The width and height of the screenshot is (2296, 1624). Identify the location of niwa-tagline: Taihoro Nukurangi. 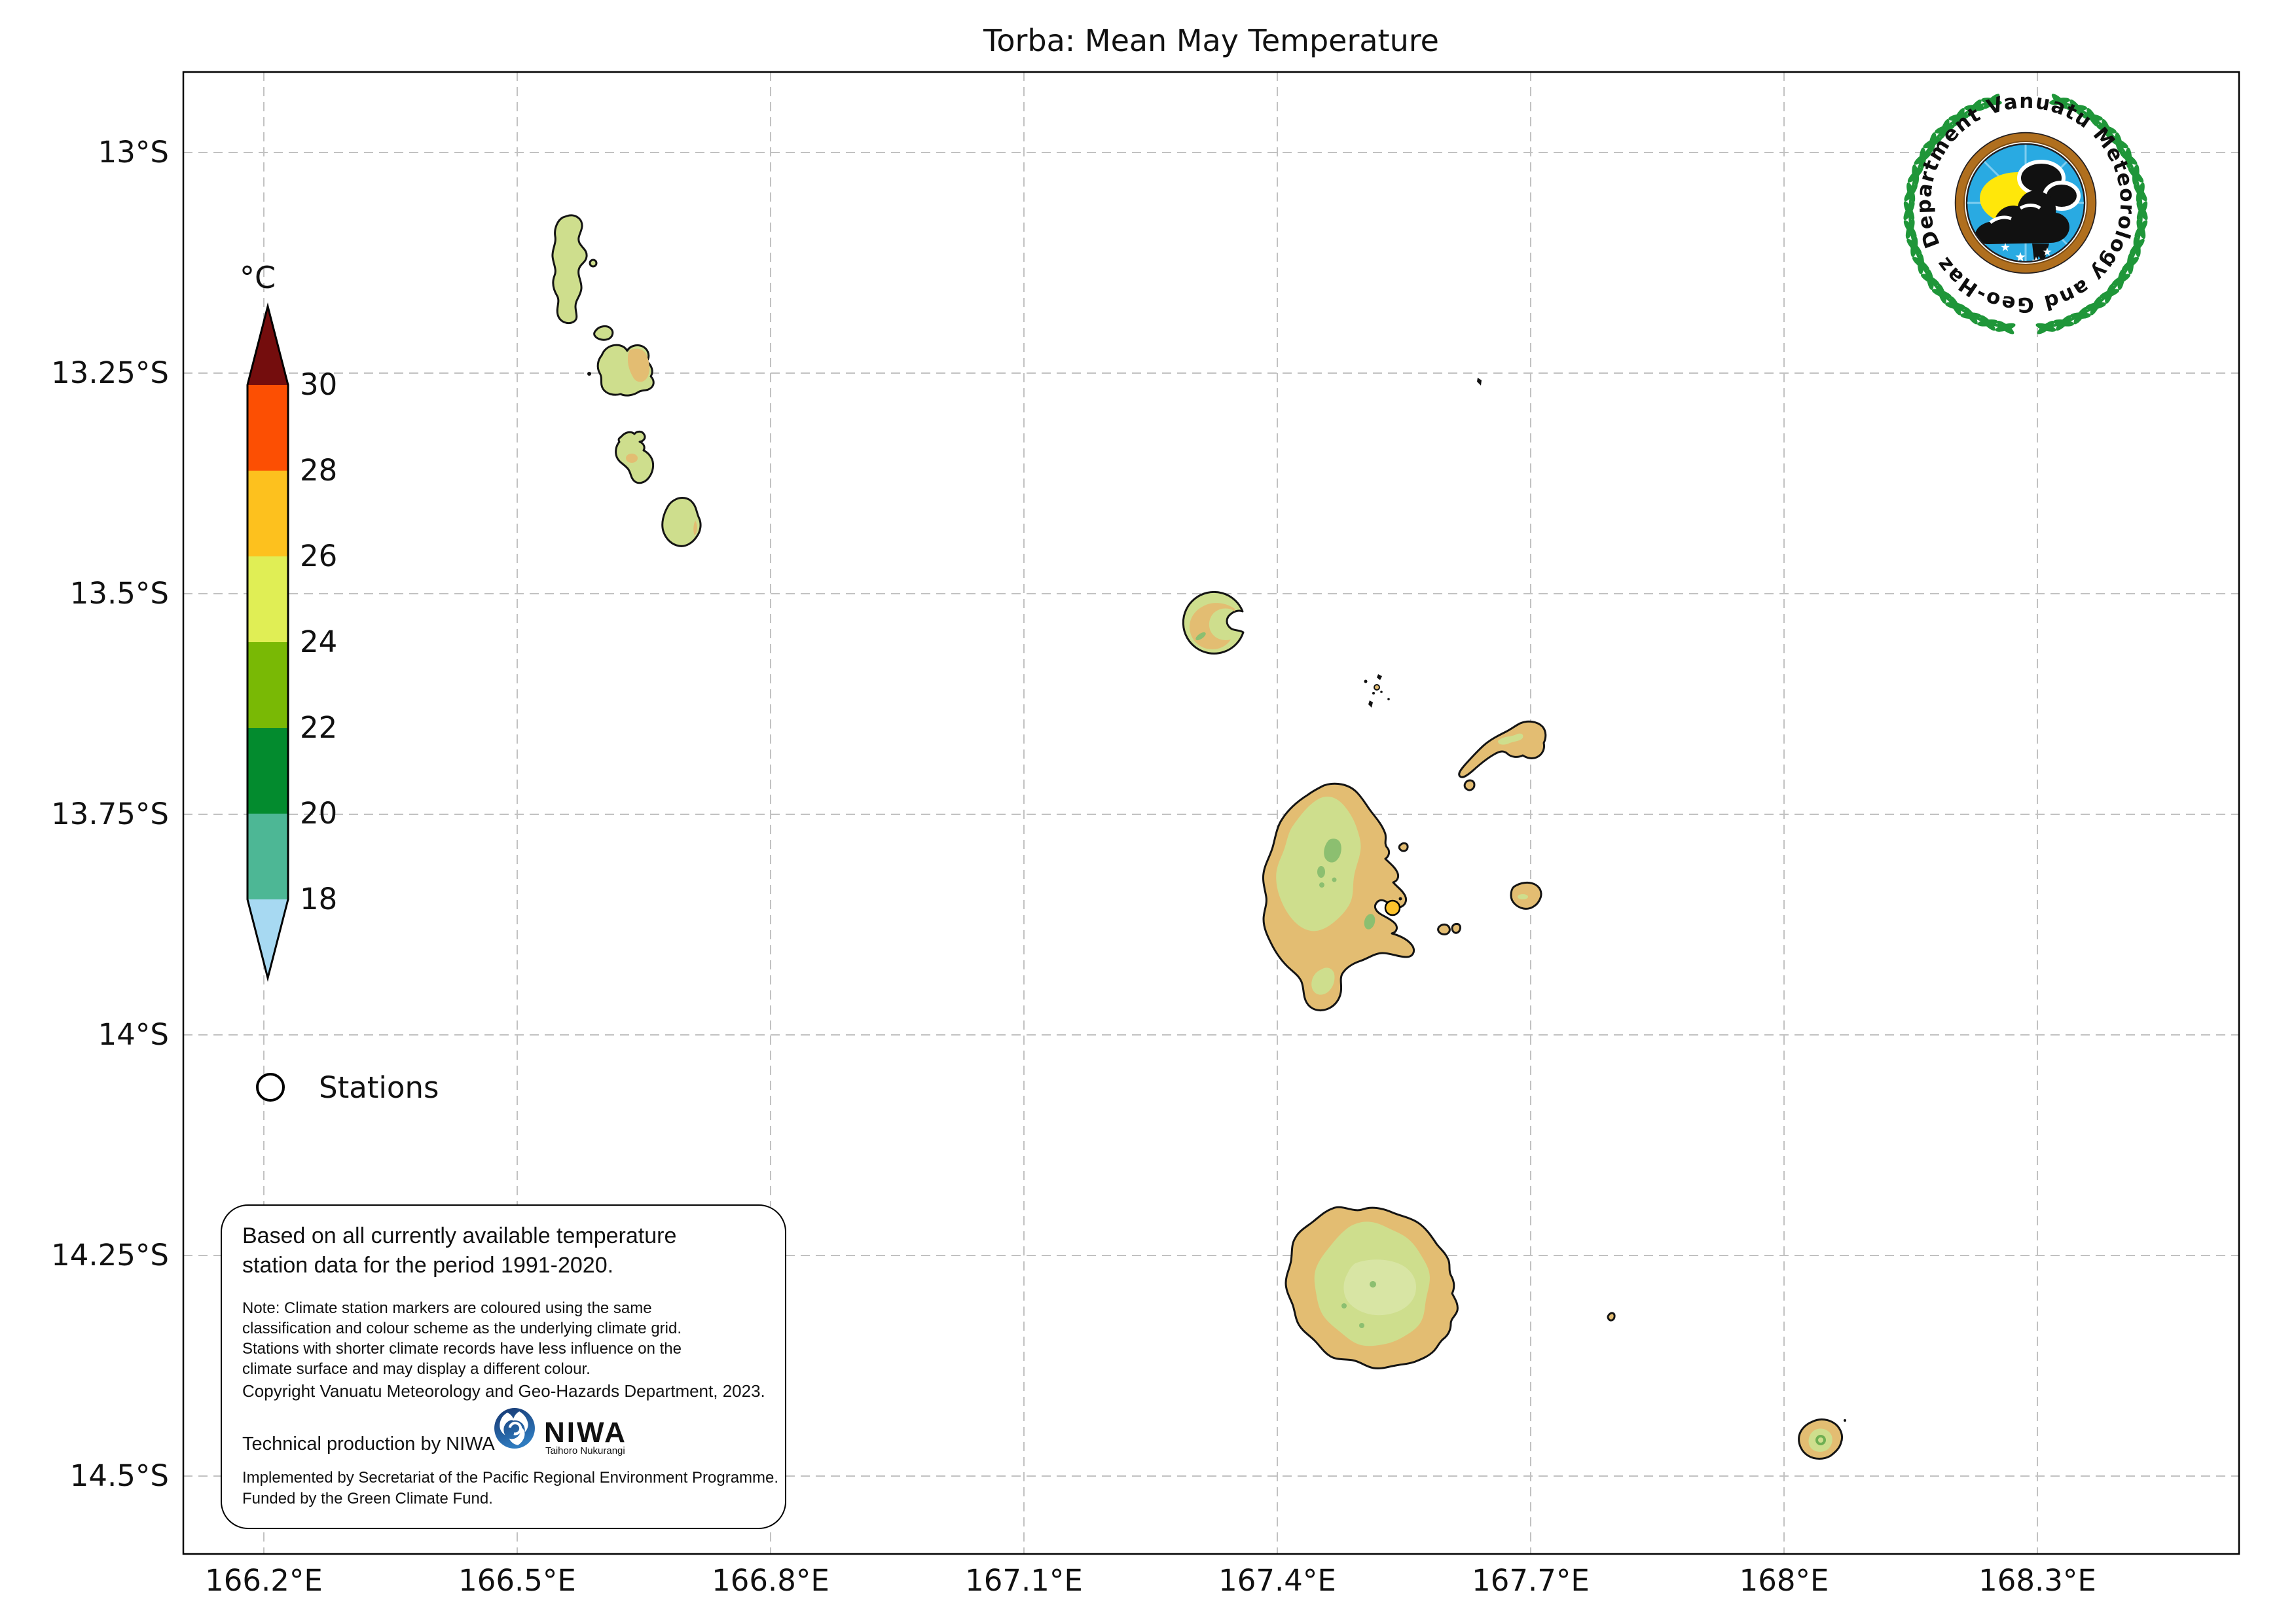
(585, 1450).